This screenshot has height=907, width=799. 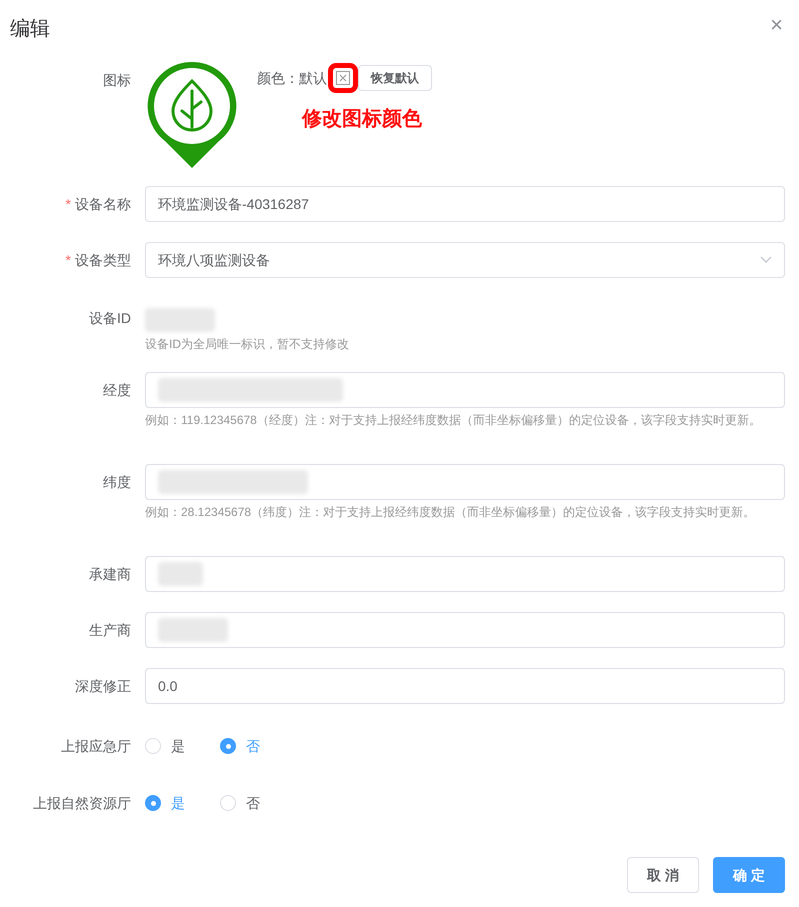 What do you see at coordinates (103, 260) in the screenshot?
I see `field-label: 设备类型` at bounding box center [103, 260].